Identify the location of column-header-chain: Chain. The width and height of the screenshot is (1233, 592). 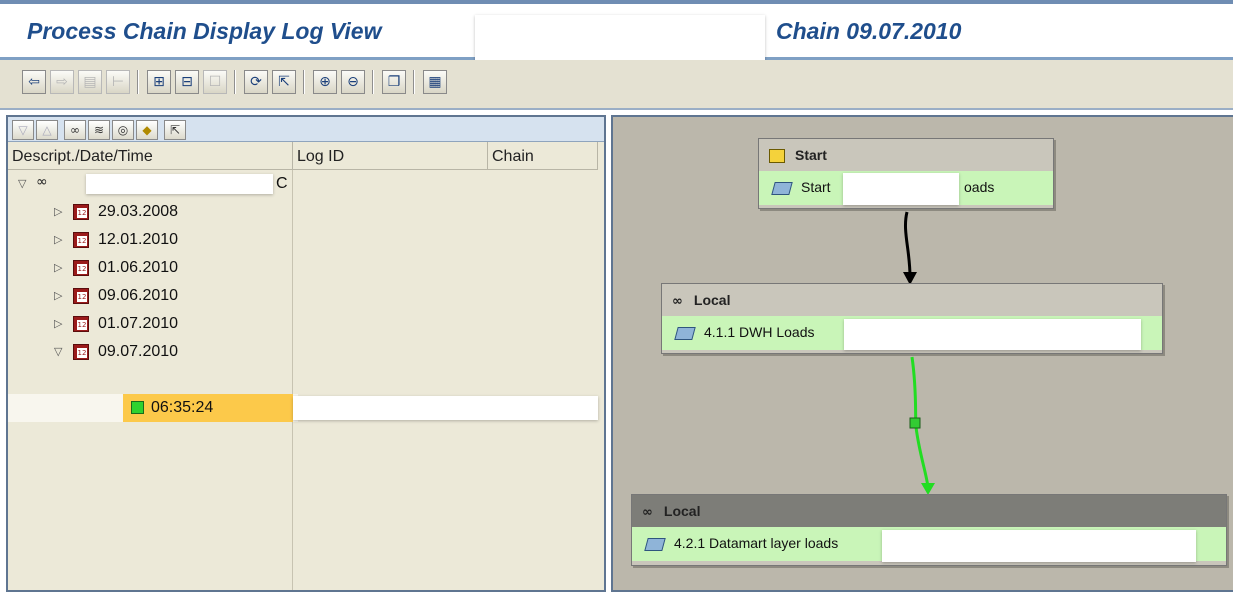
(543, 156).